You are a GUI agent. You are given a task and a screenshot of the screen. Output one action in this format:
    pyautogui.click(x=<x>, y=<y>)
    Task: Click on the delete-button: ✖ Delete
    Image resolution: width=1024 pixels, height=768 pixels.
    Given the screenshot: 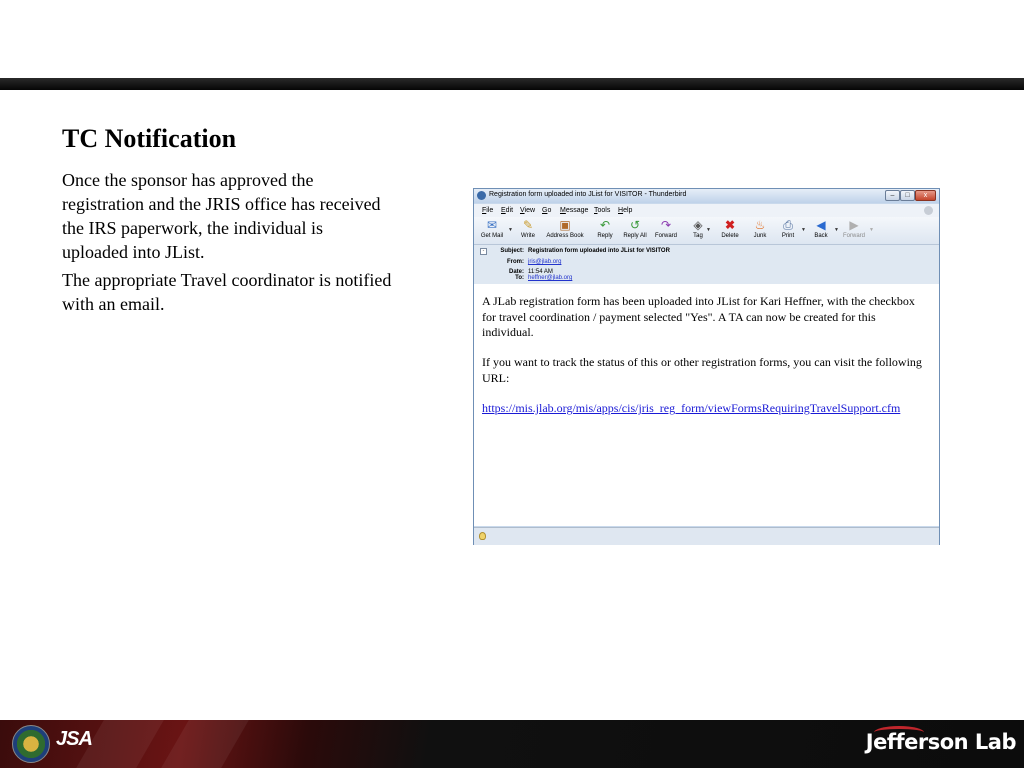 What is the action you would take?
    pyautogui.click(x=730, y=228)
    